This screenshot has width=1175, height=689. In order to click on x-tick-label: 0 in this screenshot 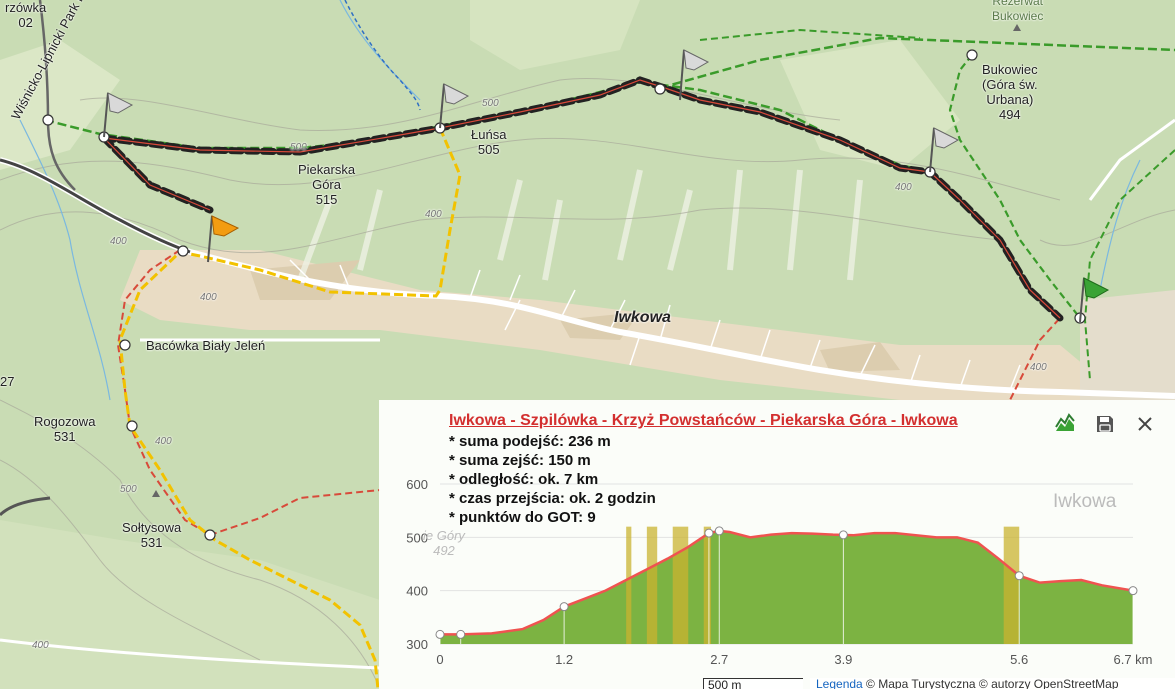, I will do `click(439, 659)`.